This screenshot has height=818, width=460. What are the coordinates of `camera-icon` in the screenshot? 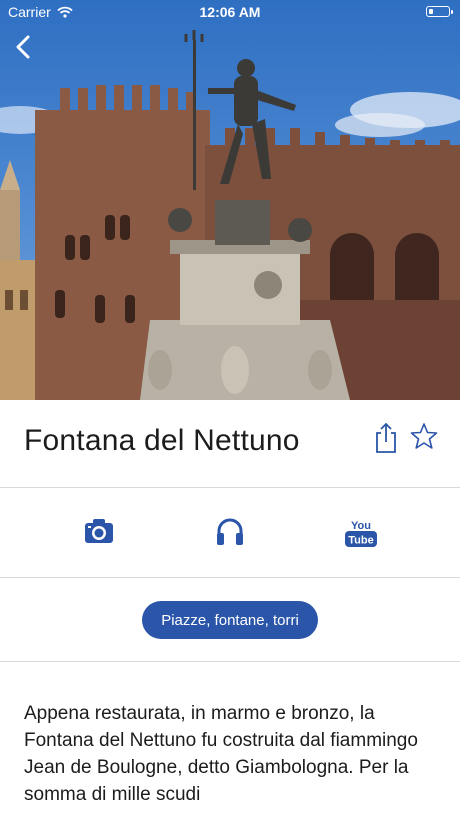 It's located at (99, 531).